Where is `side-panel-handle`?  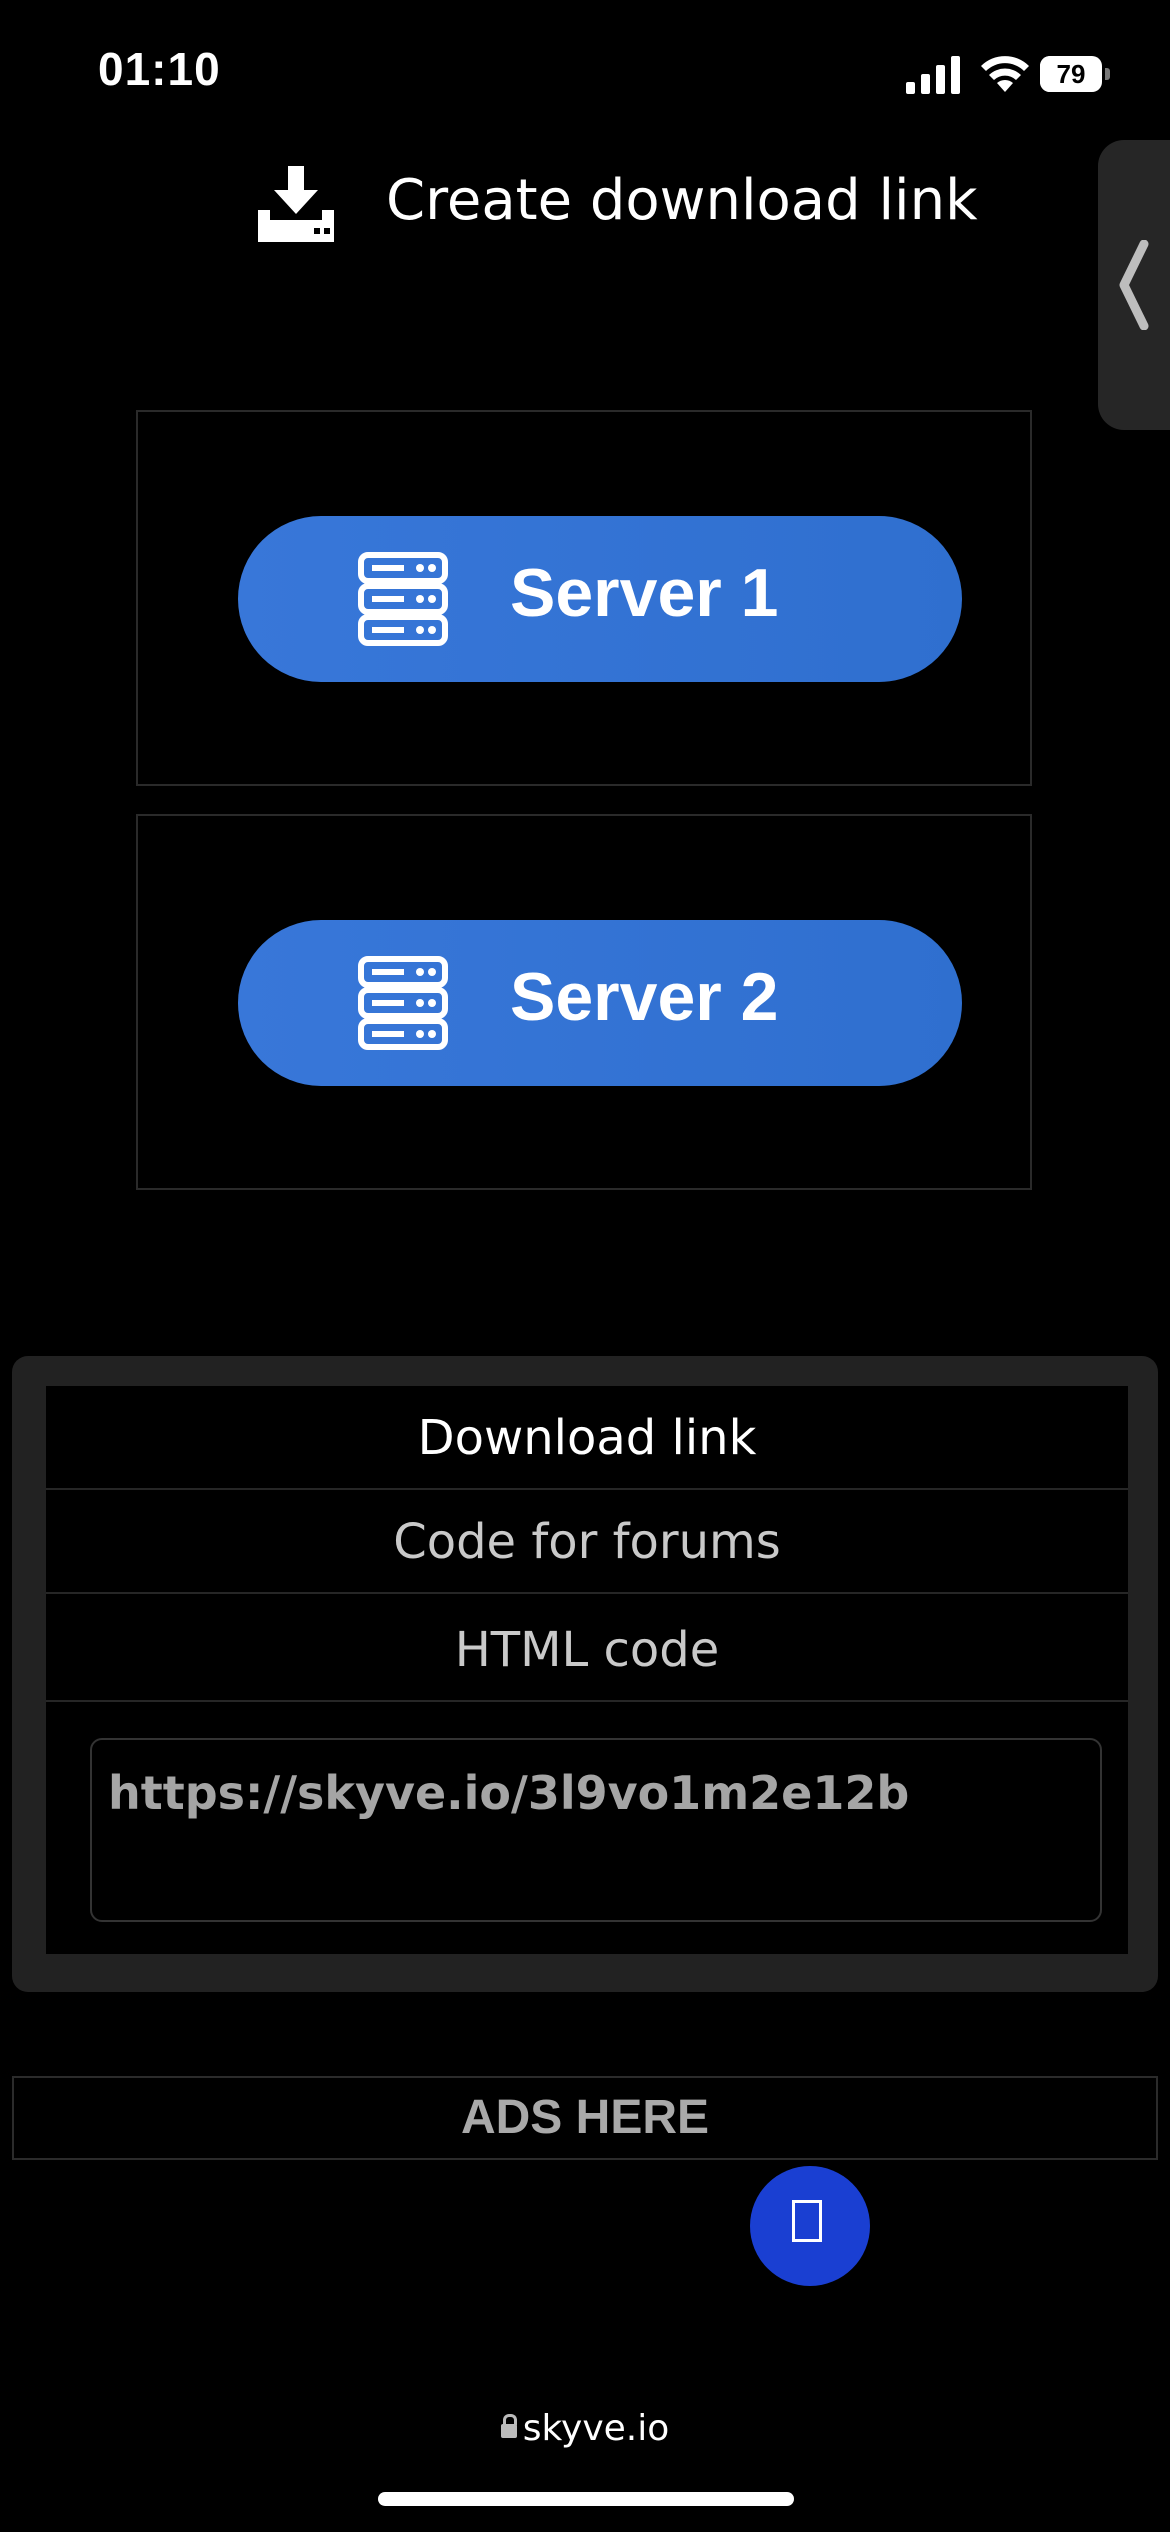
side-panel-handle is located at coordinates (1134, 285).